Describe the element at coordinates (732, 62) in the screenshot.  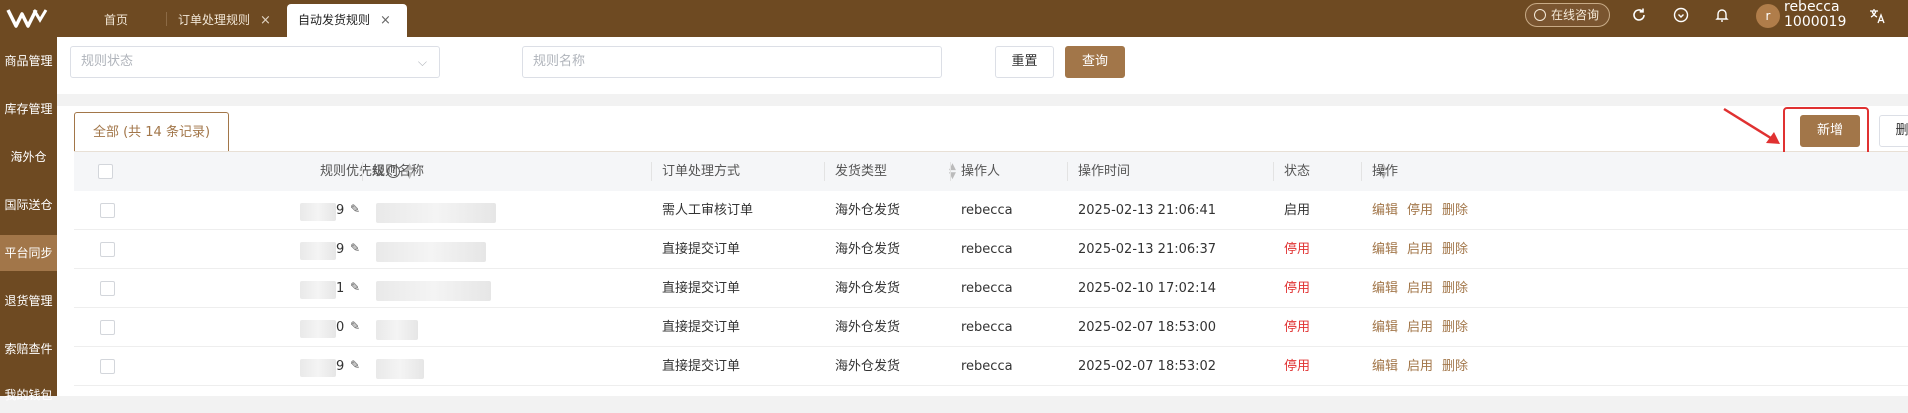
I see `rule-name-input: 规则名称` at that location.